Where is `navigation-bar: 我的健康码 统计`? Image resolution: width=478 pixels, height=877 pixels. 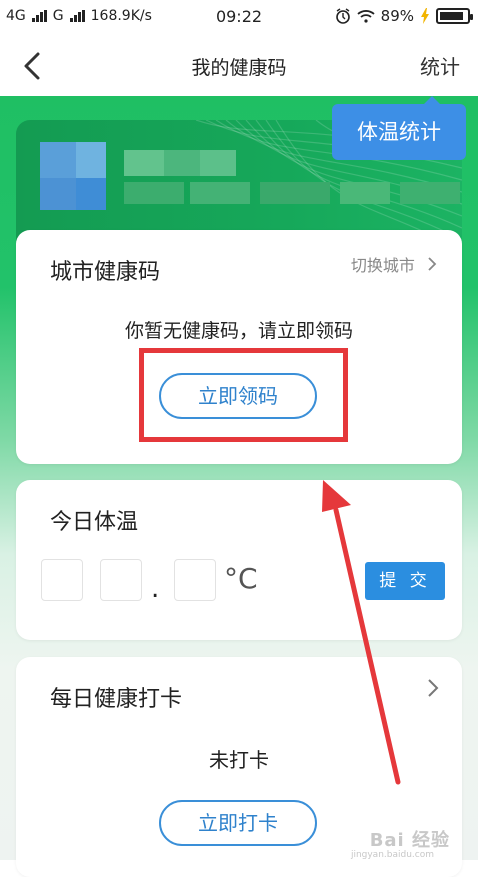
navigation-bar: 我的健康码 统计 is located at coordinates (239, 66).